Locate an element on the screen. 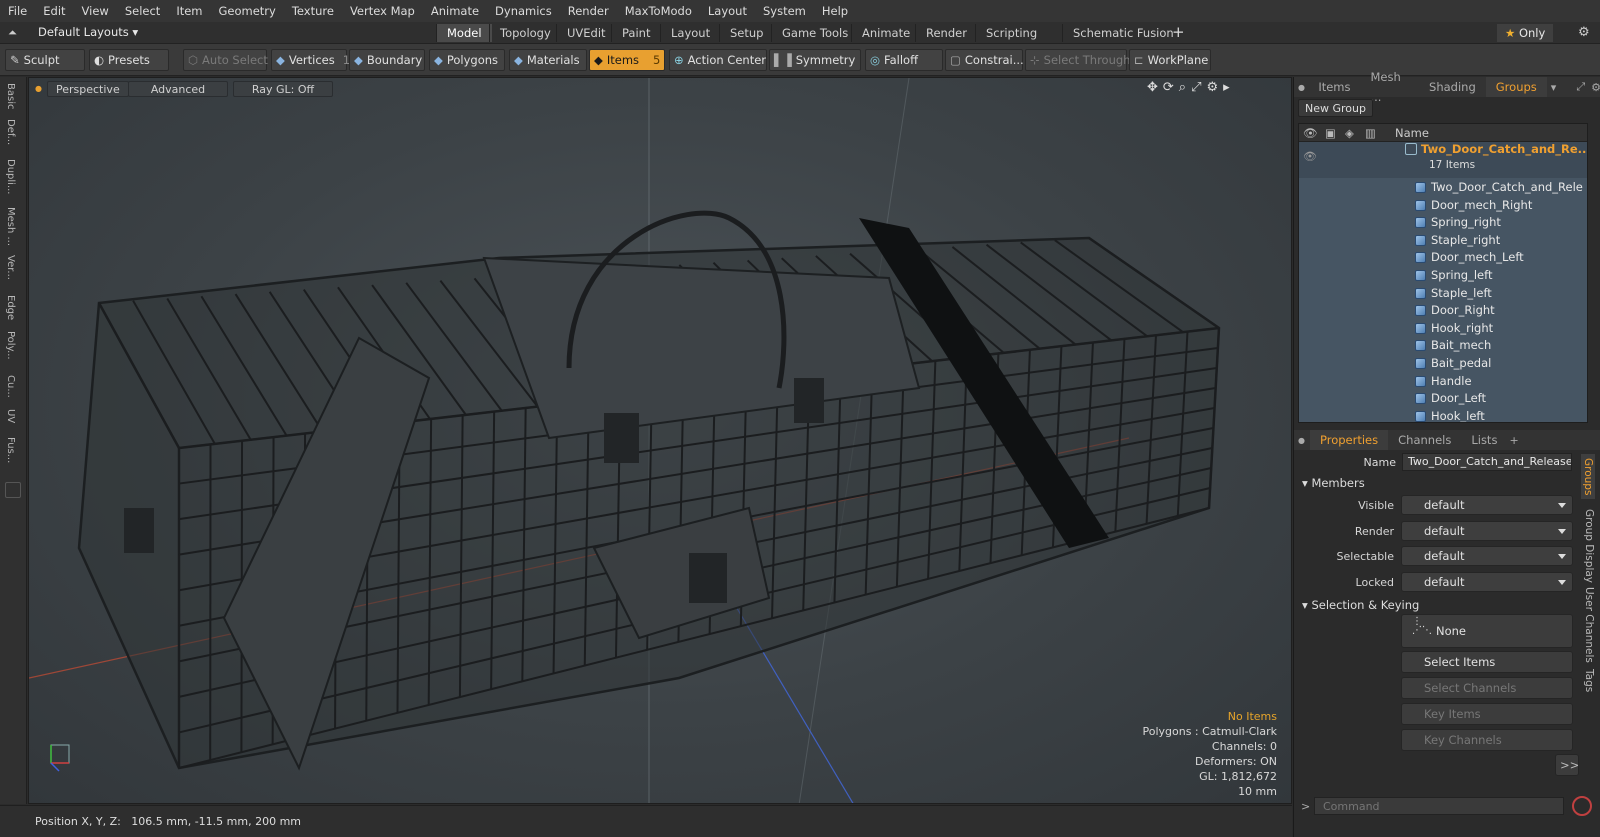  tab-uvedit: UVEdit is located at coordinates (586, 33).